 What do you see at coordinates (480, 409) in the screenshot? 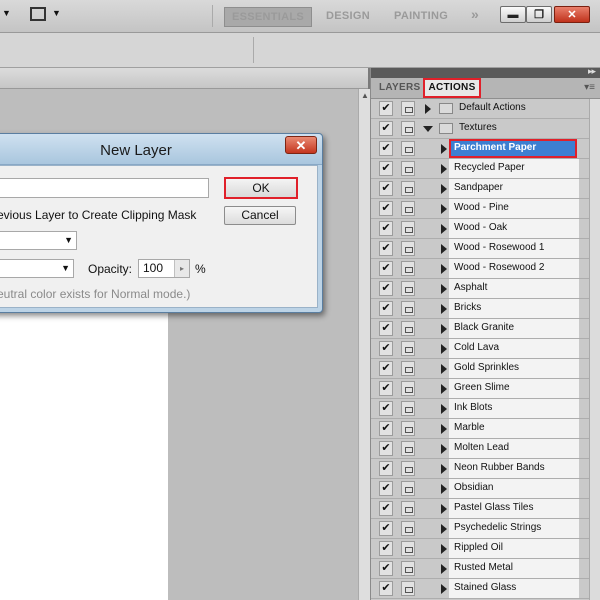
I see `action-row: ✔ Ink Blots` at bounding box center [480, 409].